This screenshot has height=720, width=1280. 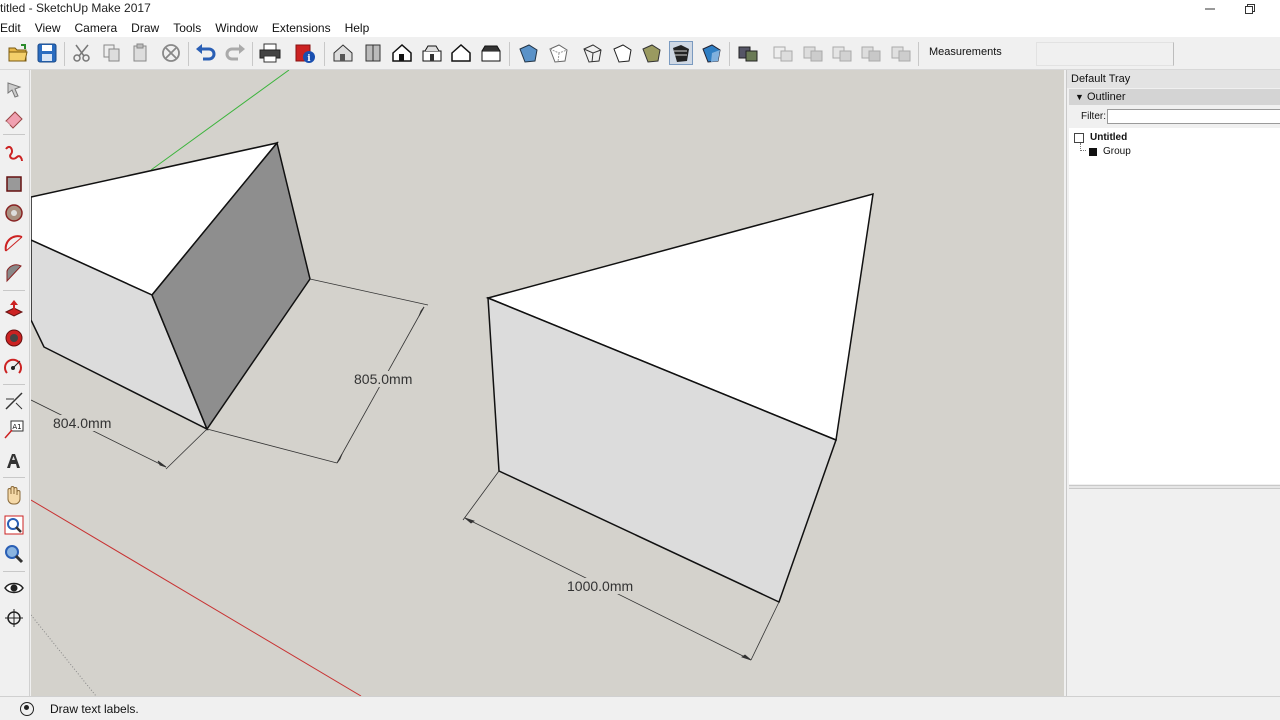 What do you see at coordinates (592, 53) in the screenshot?
I see `wireframe-icon` at bounding box center [592, 53].